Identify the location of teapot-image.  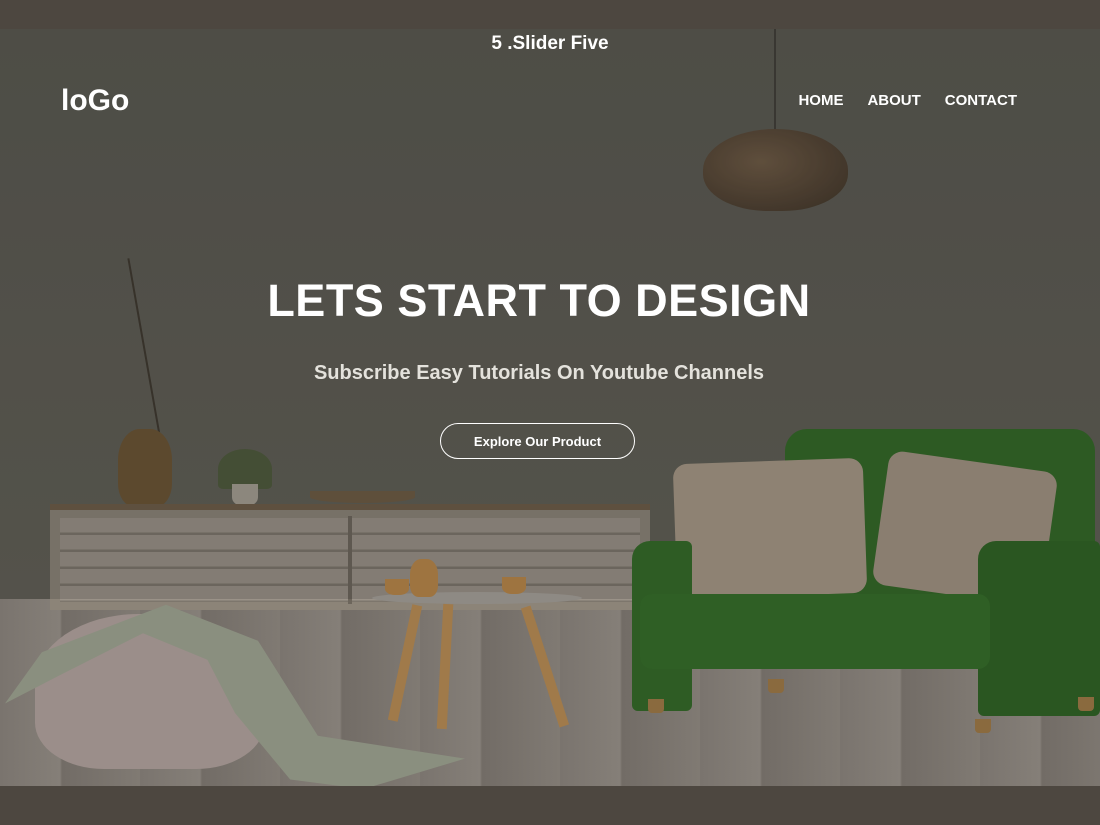
(424, 578).